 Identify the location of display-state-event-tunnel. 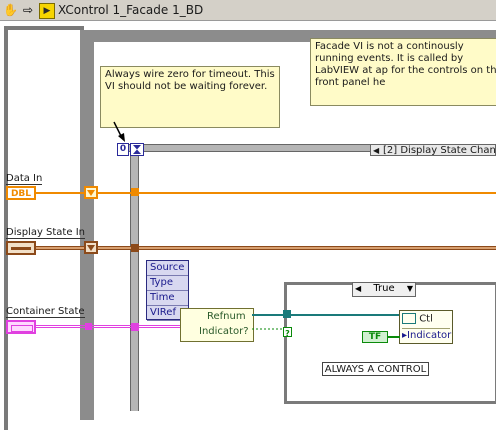
(135, 248).